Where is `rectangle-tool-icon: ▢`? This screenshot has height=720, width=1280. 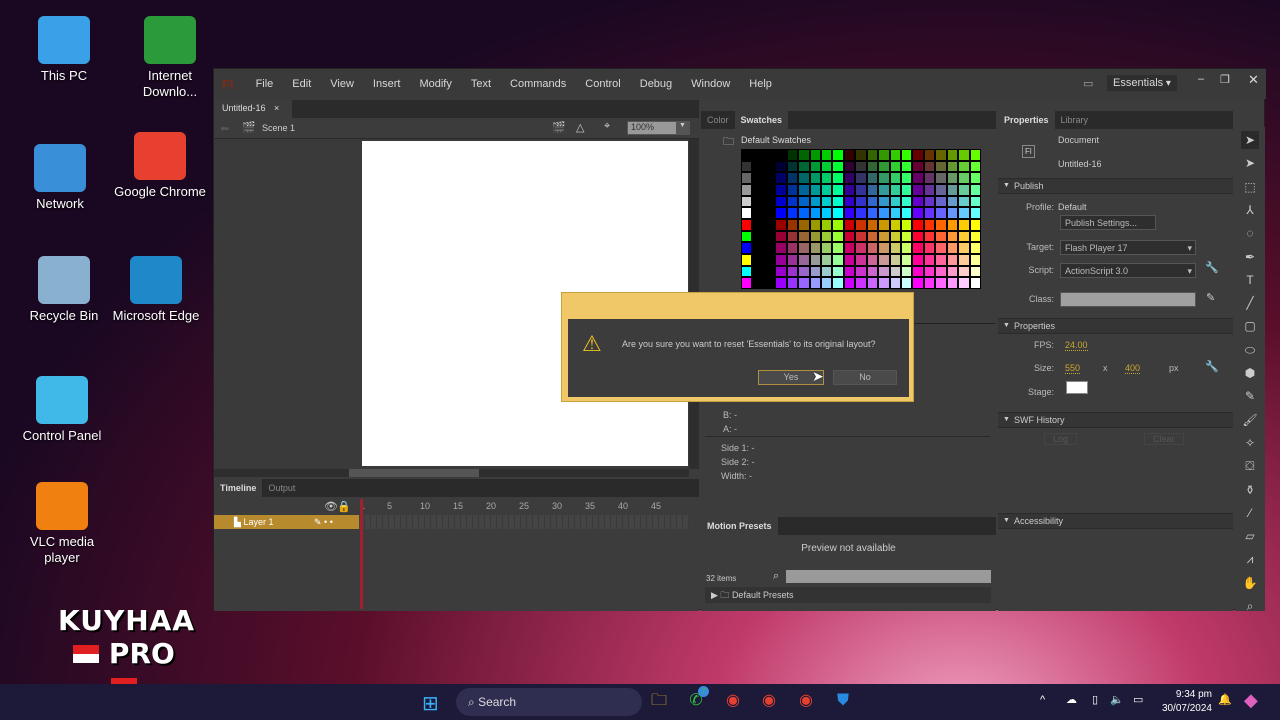 rectangle-tool-icon: ▢ is located at coordinates (1250, 326).